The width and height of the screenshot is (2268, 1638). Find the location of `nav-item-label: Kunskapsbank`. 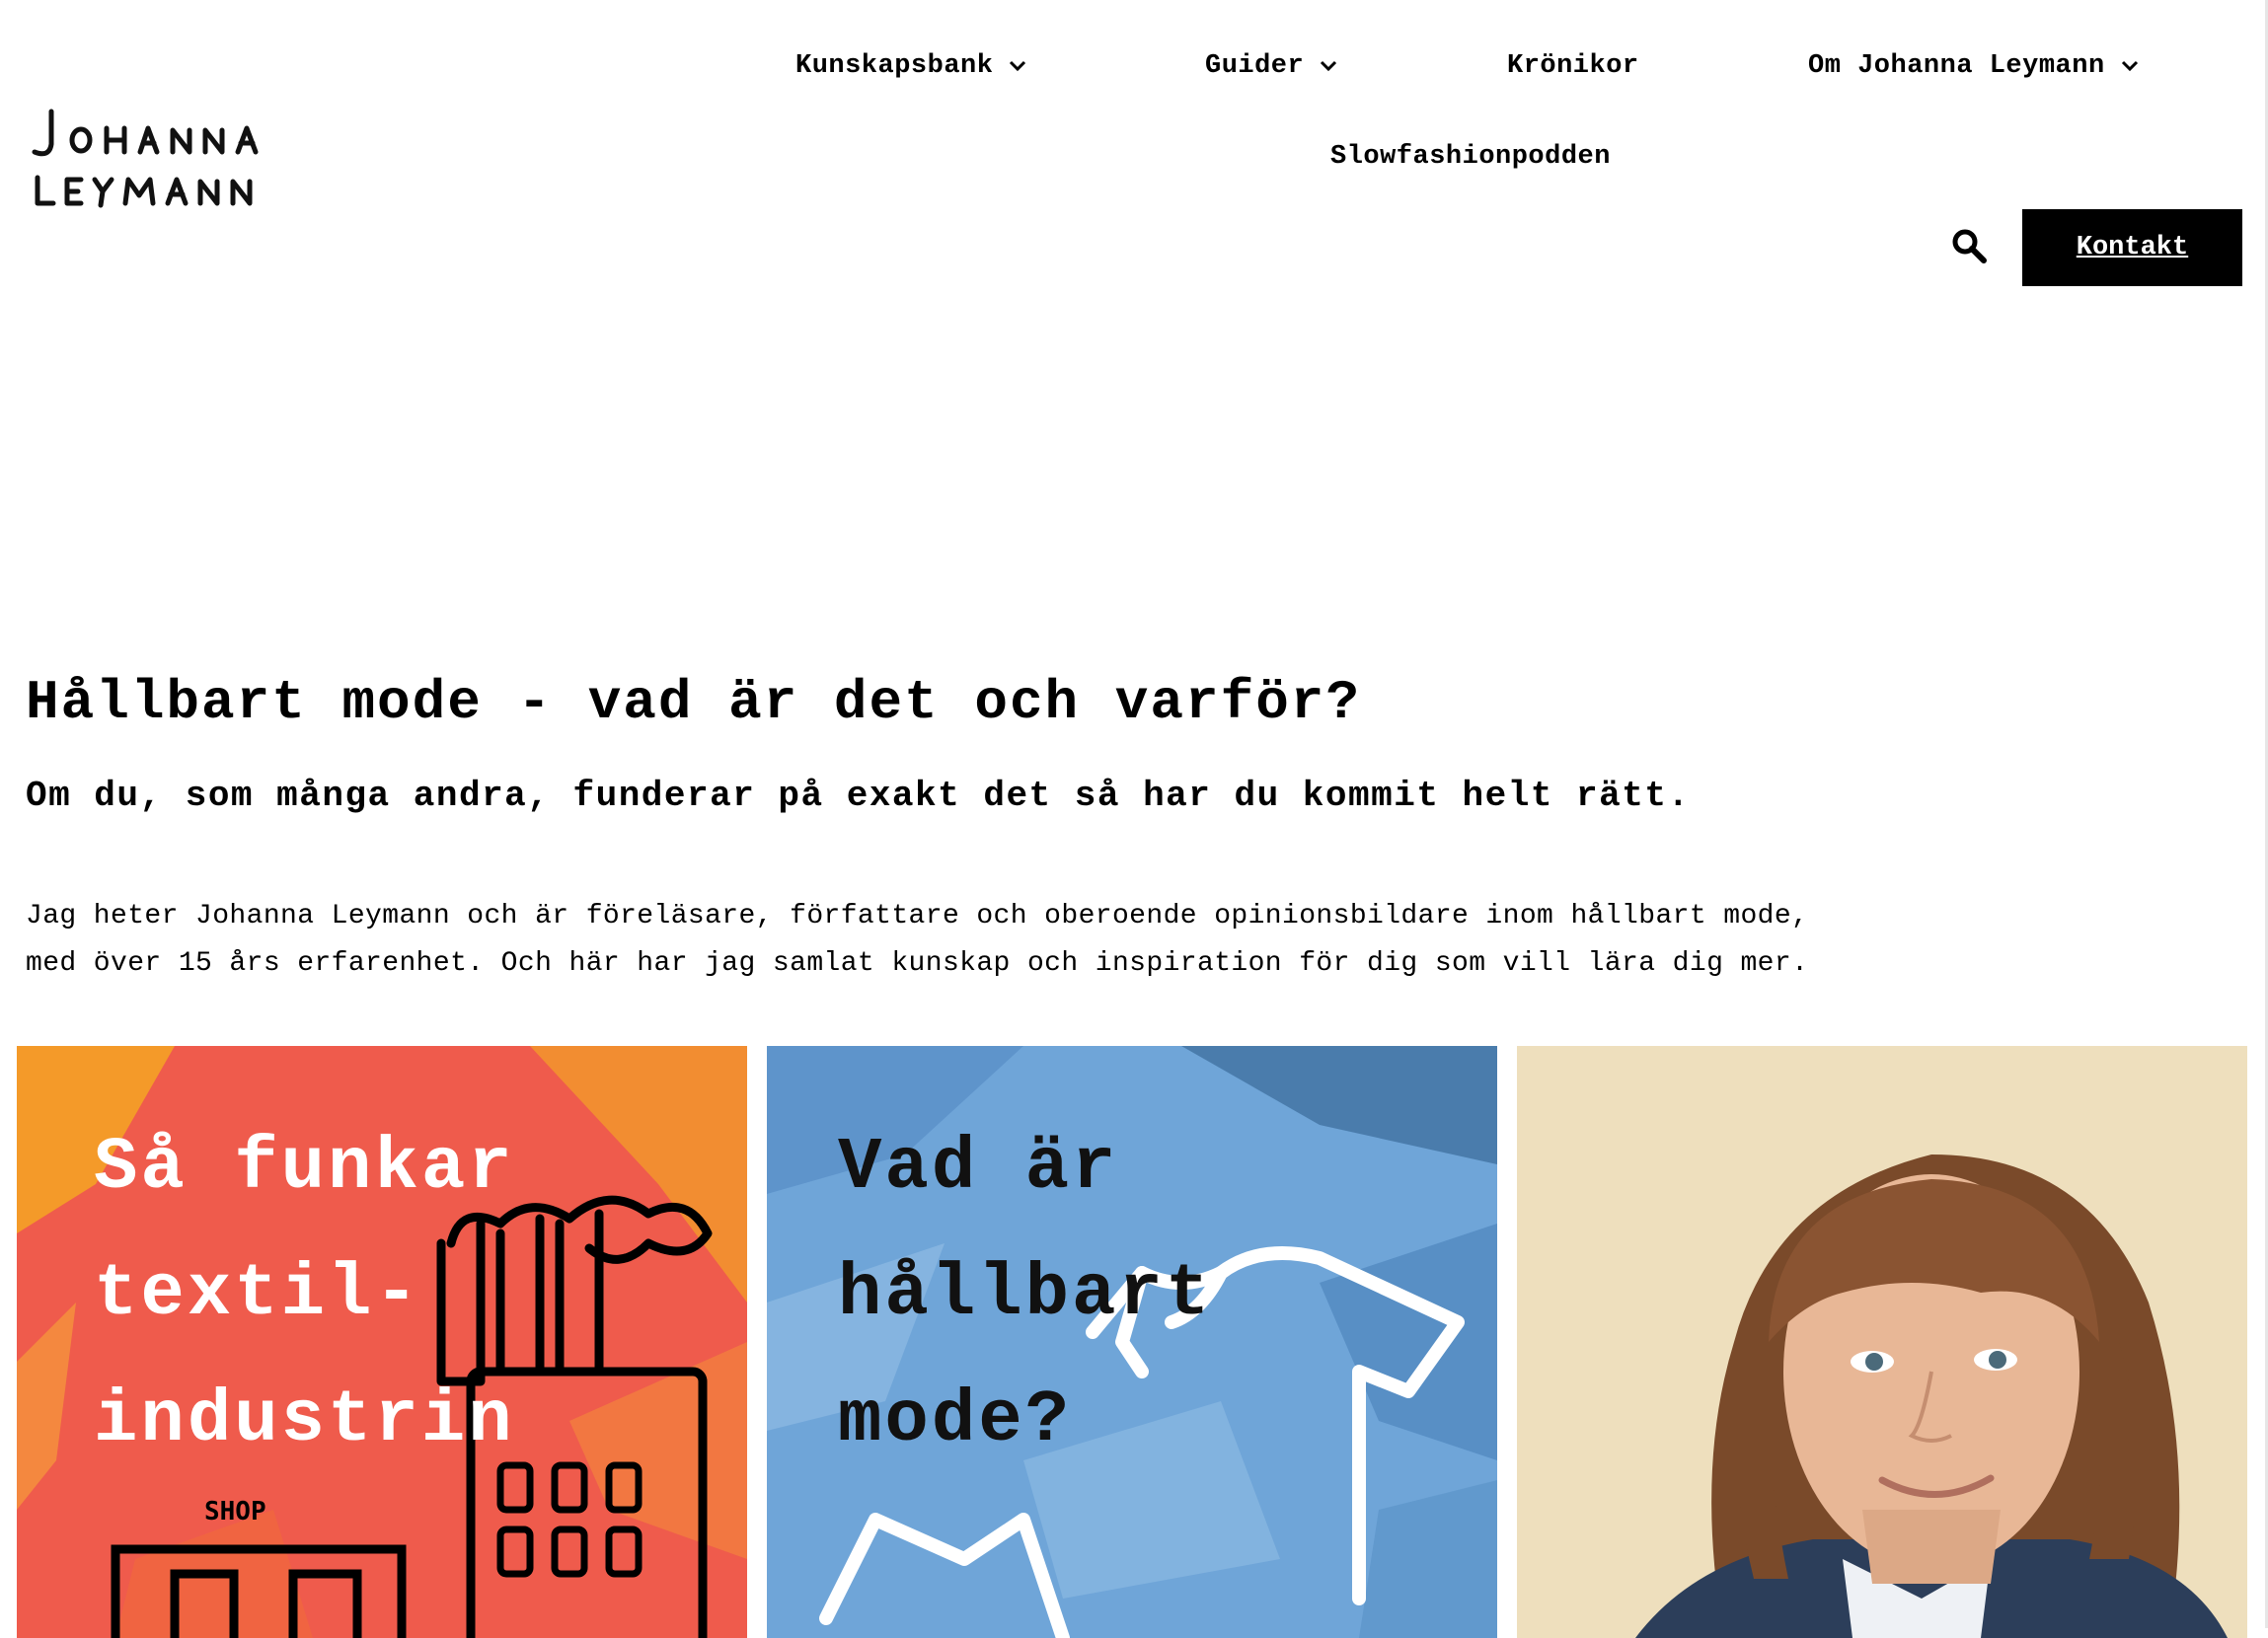

nav-item-label: Kunskapsbank is located at coordinates (895, 66).